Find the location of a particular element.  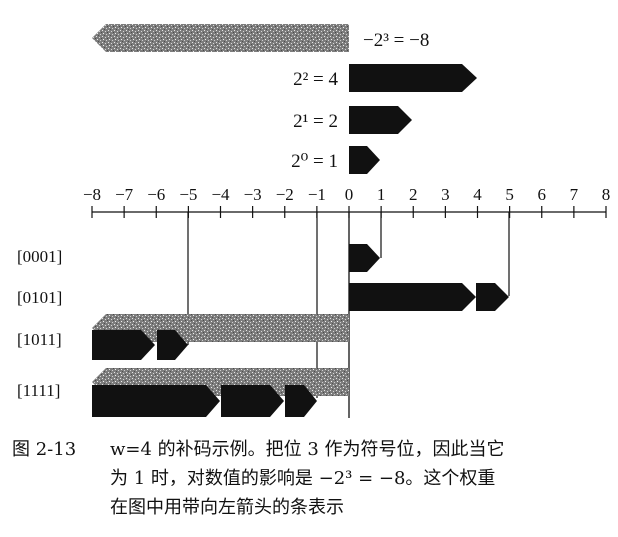

row-label-1111: [1111] is located at coordinates (38, 390).